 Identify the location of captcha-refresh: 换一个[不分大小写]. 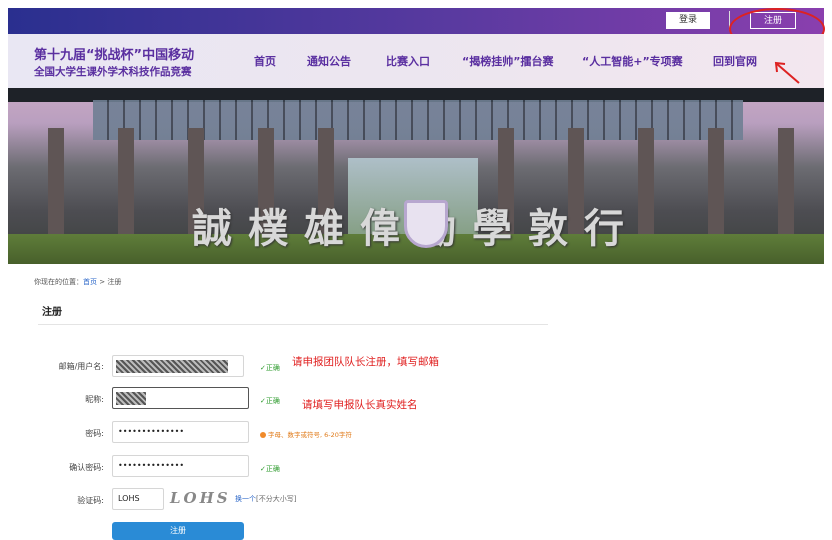
(265, 499).